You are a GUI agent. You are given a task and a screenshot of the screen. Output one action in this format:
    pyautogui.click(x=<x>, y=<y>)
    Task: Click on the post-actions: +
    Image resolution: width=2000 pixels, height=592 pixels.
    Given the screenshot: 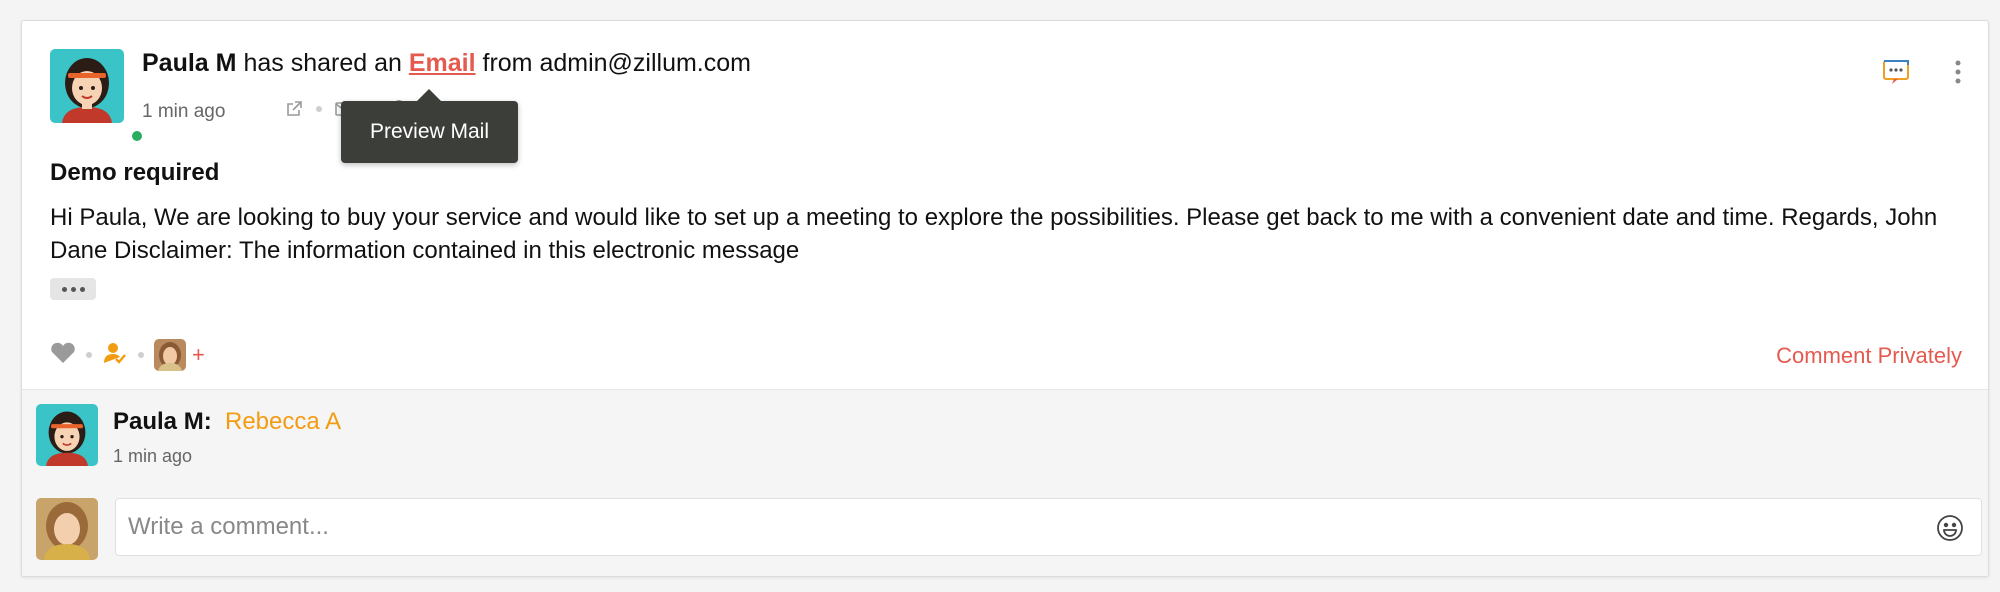 What is the action you would take?
    pyautogui.click(x=127, y=355)
    